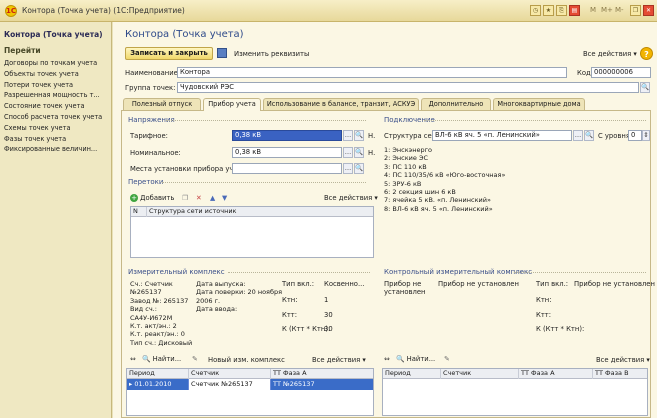 The height and width of the screenshot is (418, 657). Describe the element at coordinates (230, 384) in the screenshot. I see `cell-meter: Счетчик №265137` at that location.